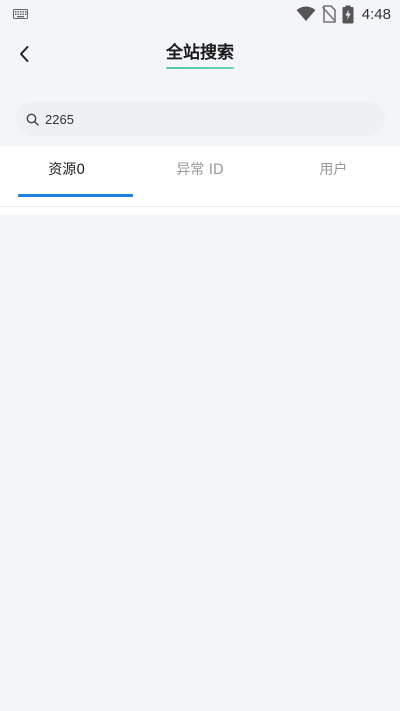  Describe the element at coordinates (200, 14) in the screenshot. I see `status-bar: 4:48` at that location.